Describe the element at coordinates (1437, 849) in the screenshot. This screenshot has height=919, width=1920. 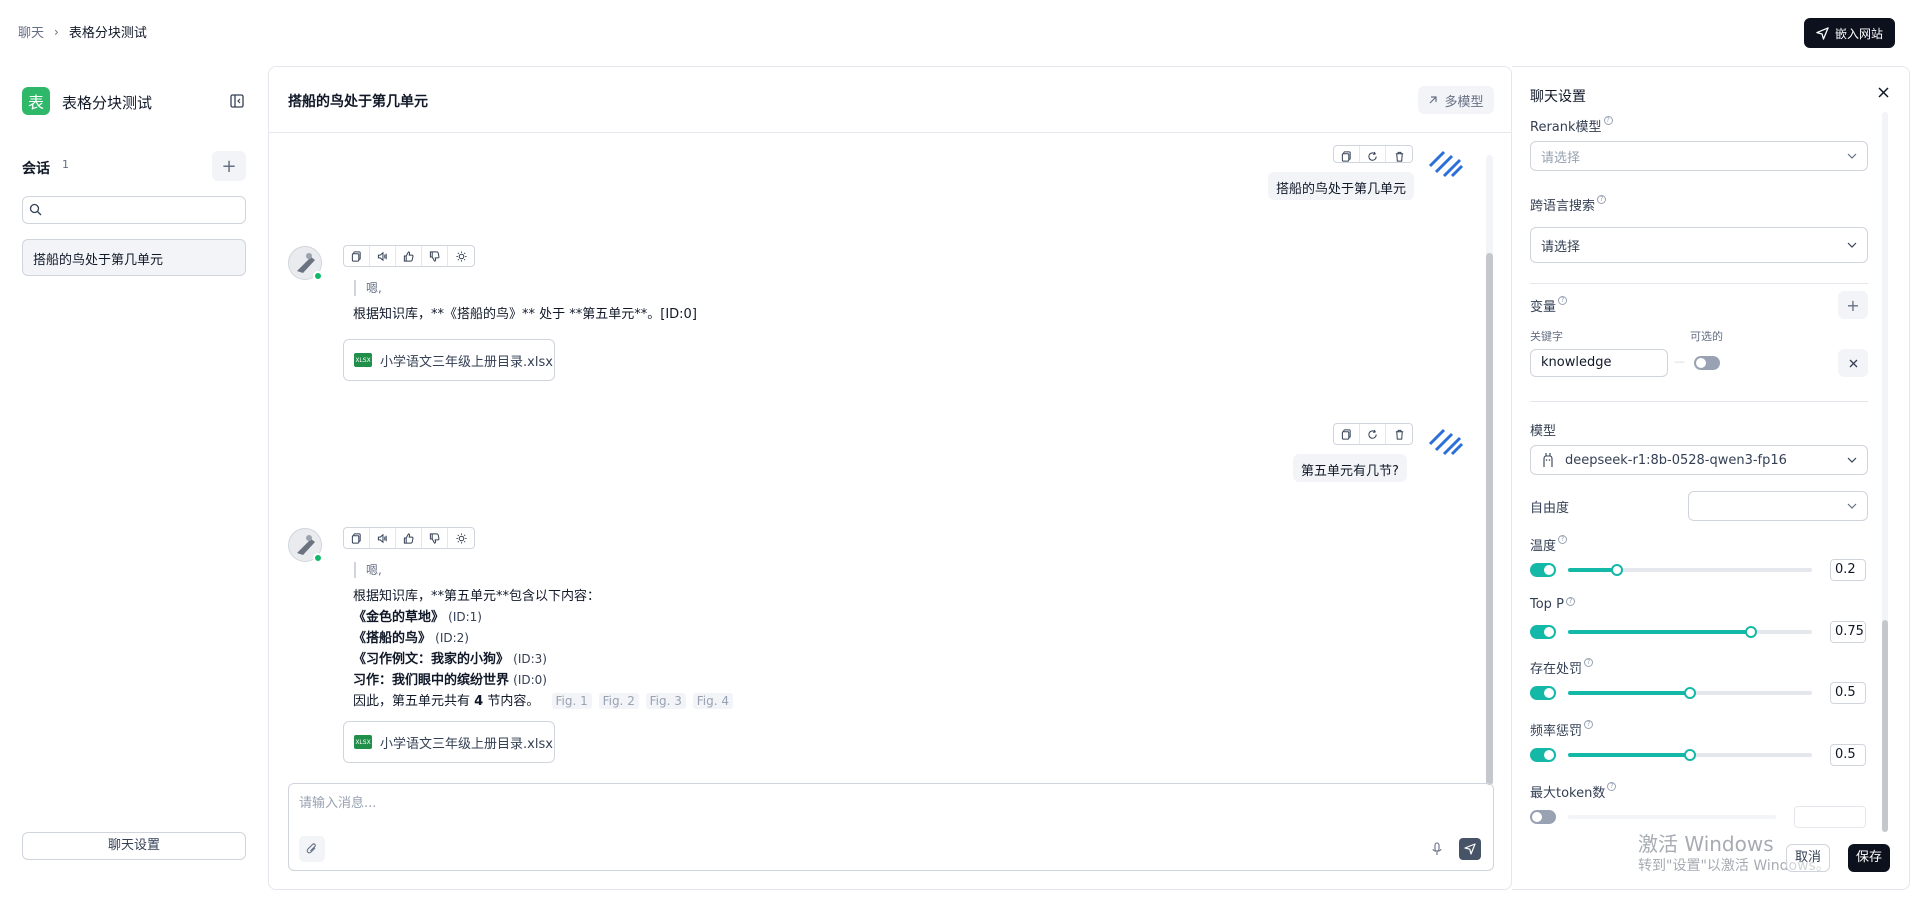
I see `microphone-icon` at that location.